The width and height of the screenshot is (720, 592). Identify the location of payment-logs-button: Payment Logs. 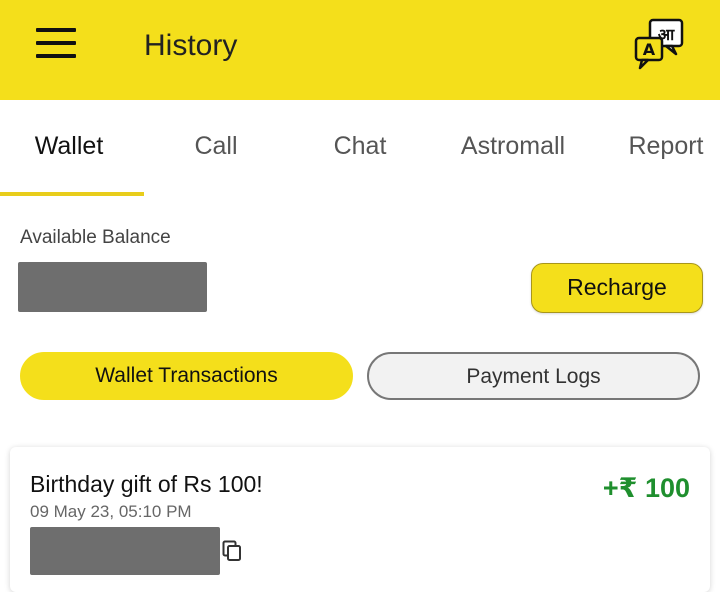
(533, 376).